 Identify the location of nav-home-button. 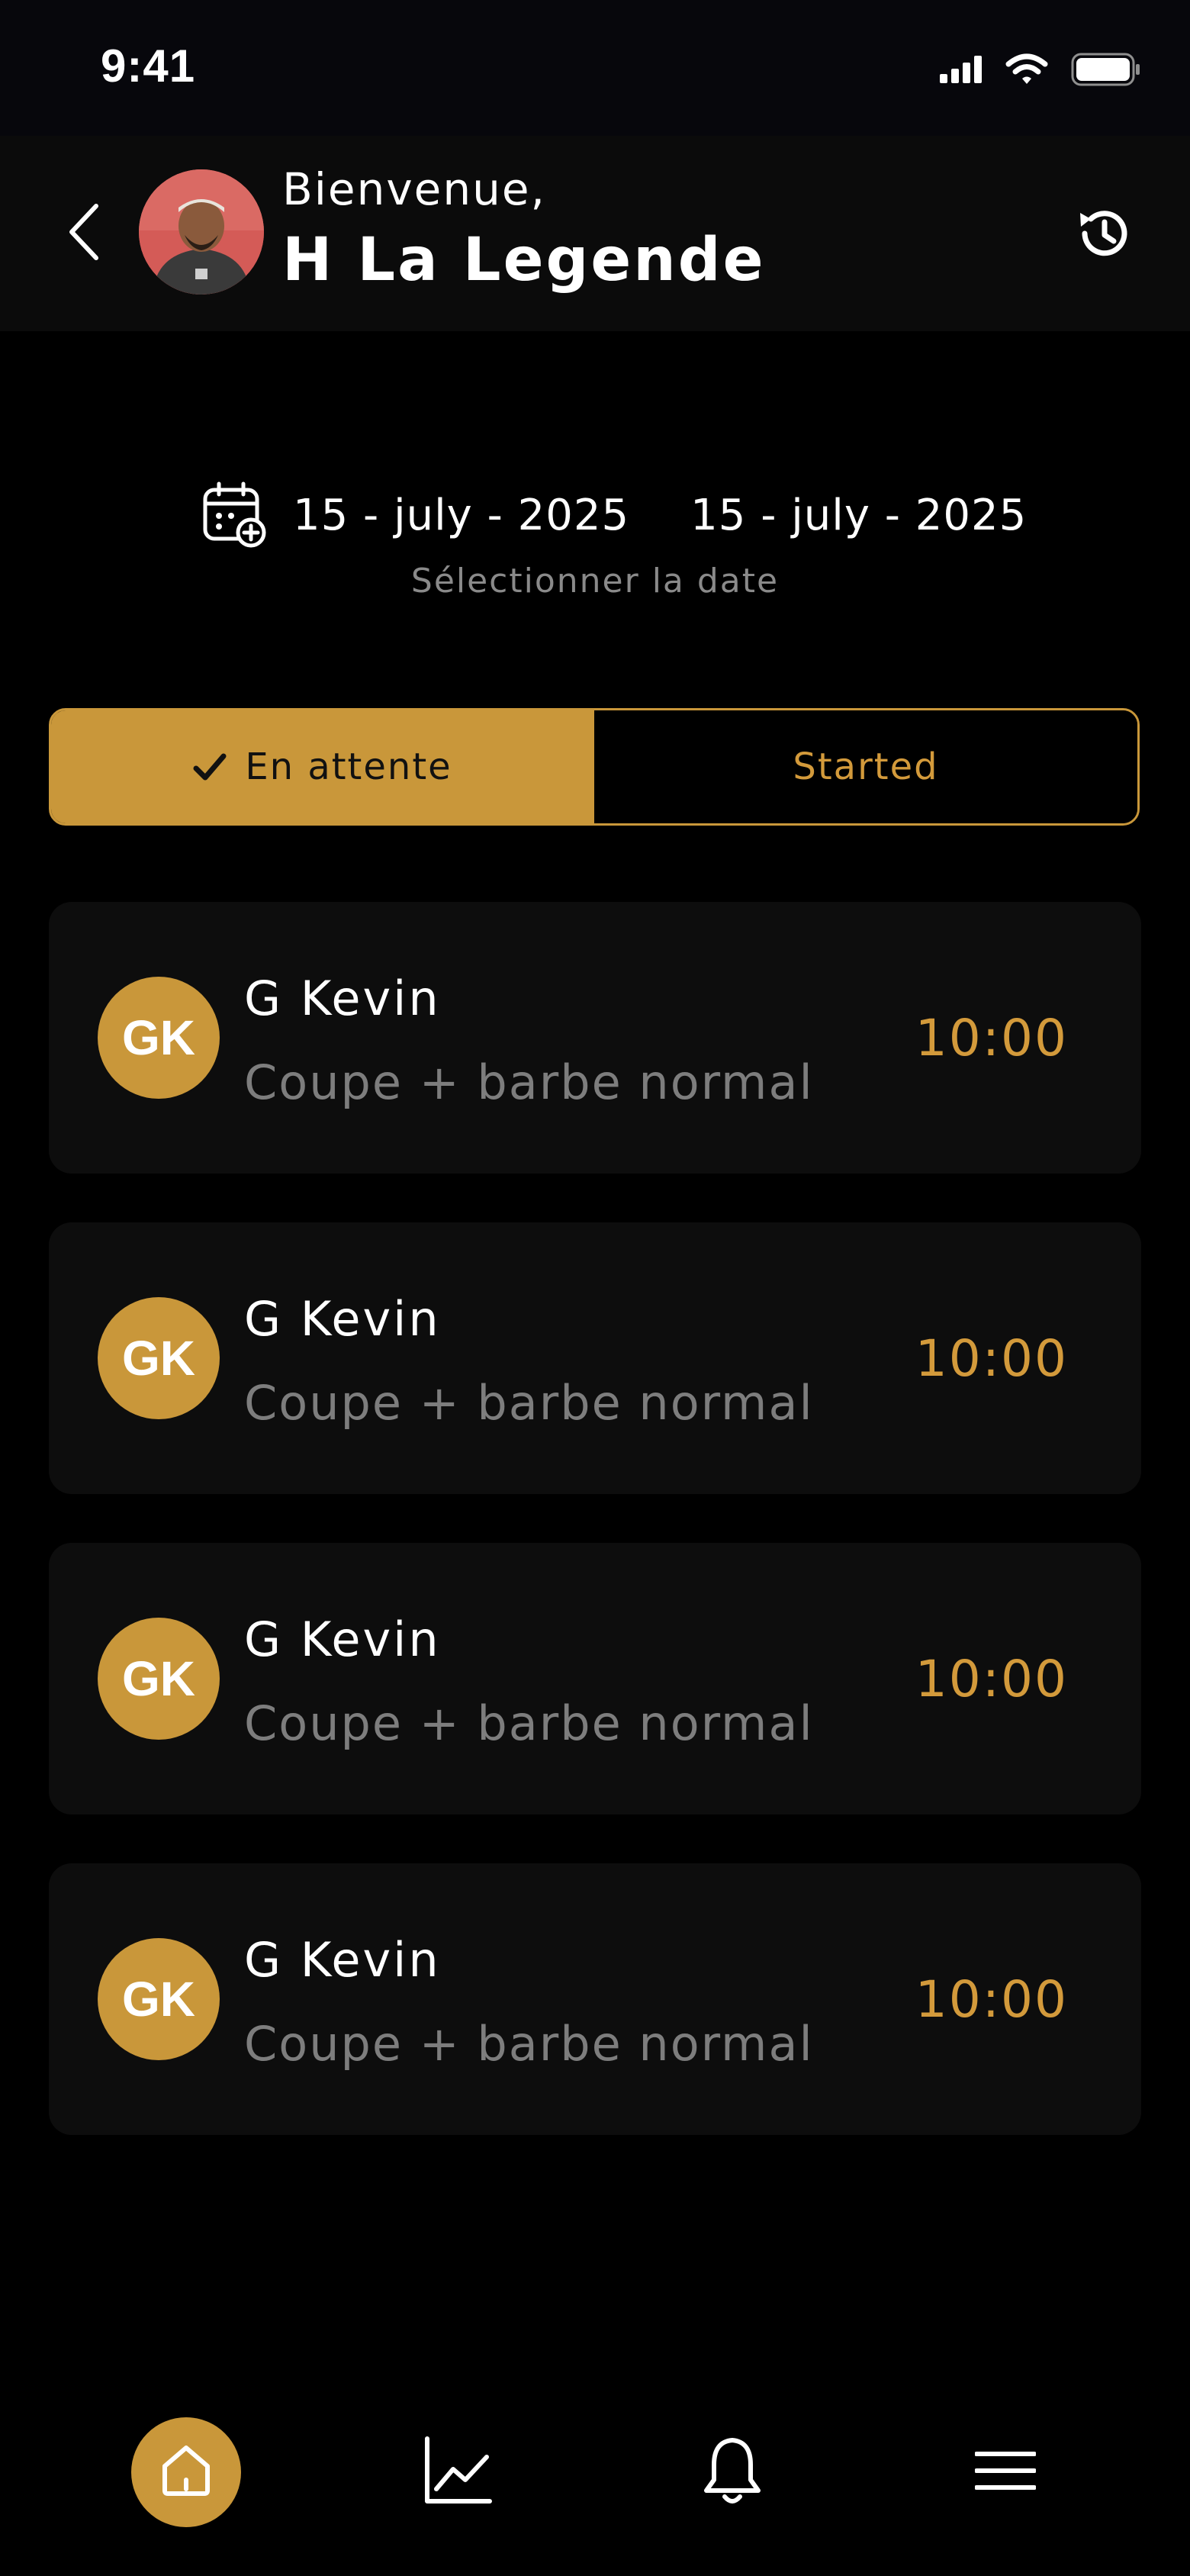
(186, 2472).